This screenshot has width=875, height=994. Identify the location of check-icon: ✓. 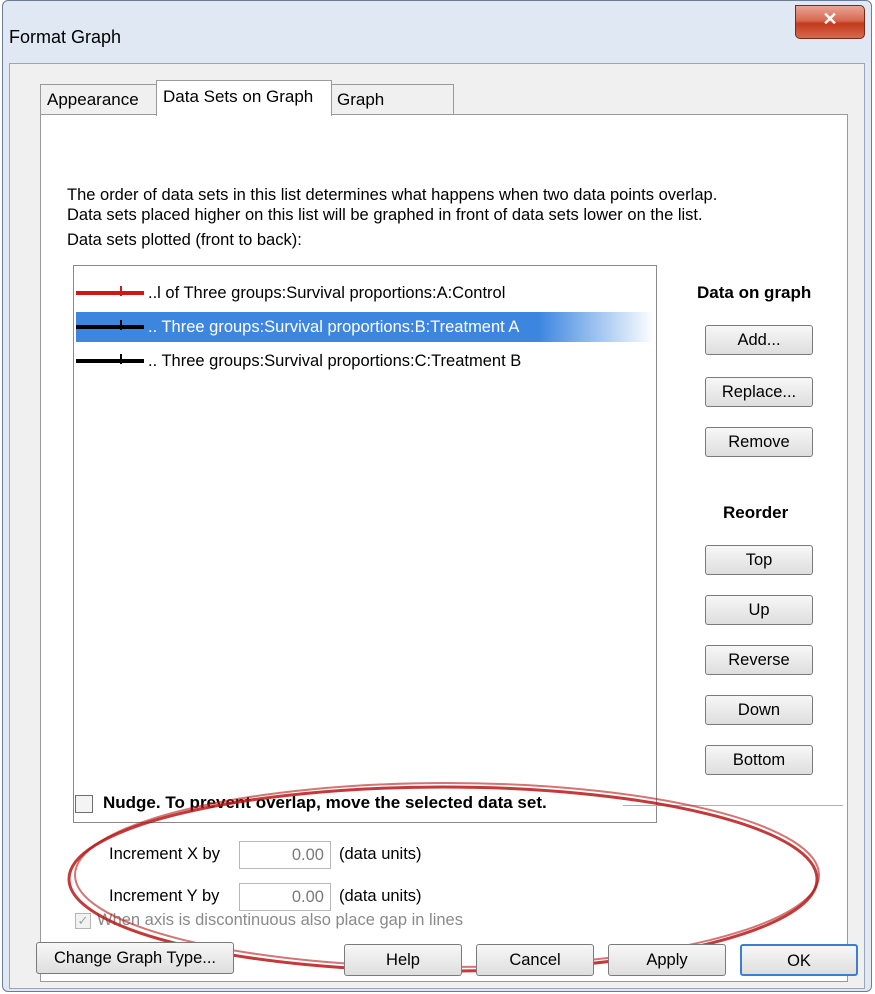
(83, 920).